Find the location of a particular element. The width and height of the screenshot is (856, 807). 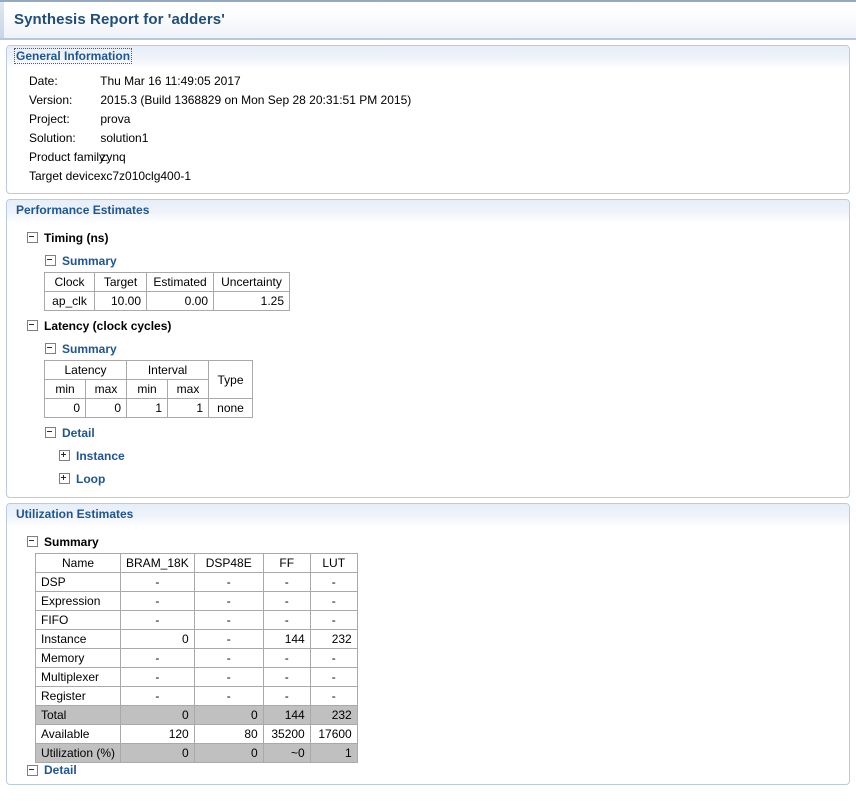

tree-node-detail-loop: Loop is located at coordinates (428, 478).